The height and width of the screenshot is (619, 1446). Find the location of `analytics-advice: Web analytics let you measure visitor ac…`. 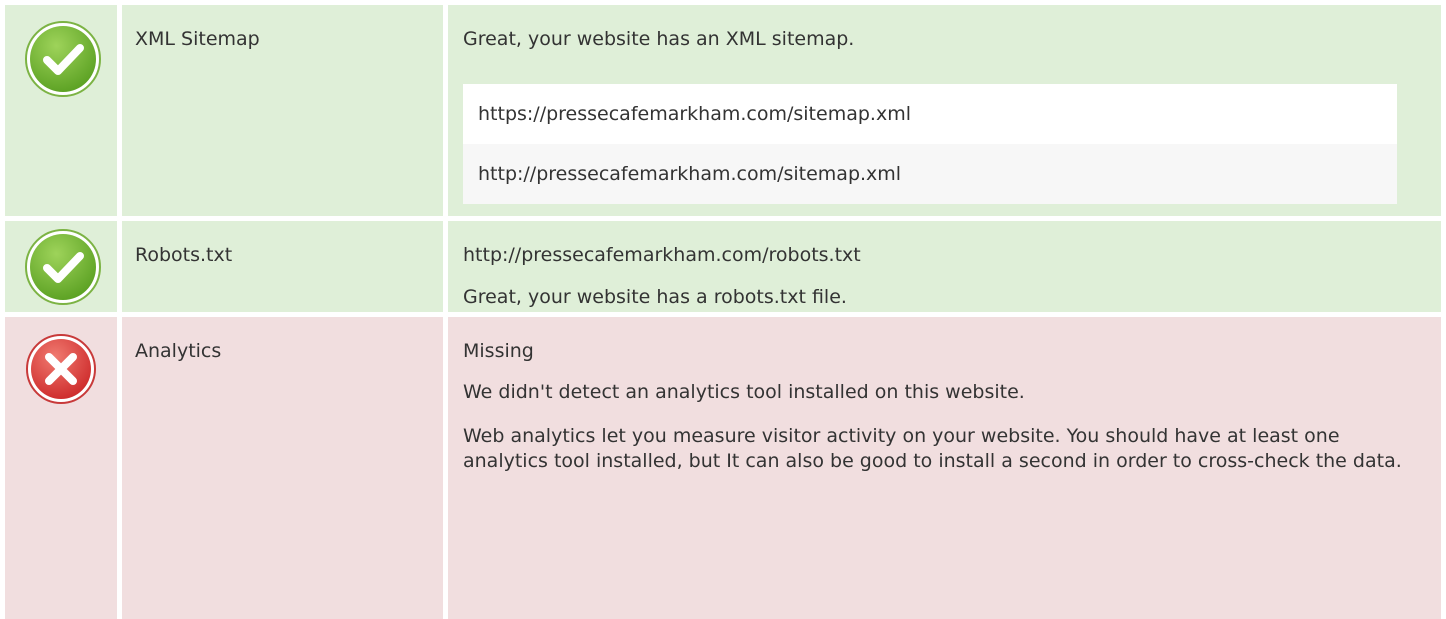

analytics-advice: Web analytics let you measure visitor ac… is located at coordinates (932, 448).